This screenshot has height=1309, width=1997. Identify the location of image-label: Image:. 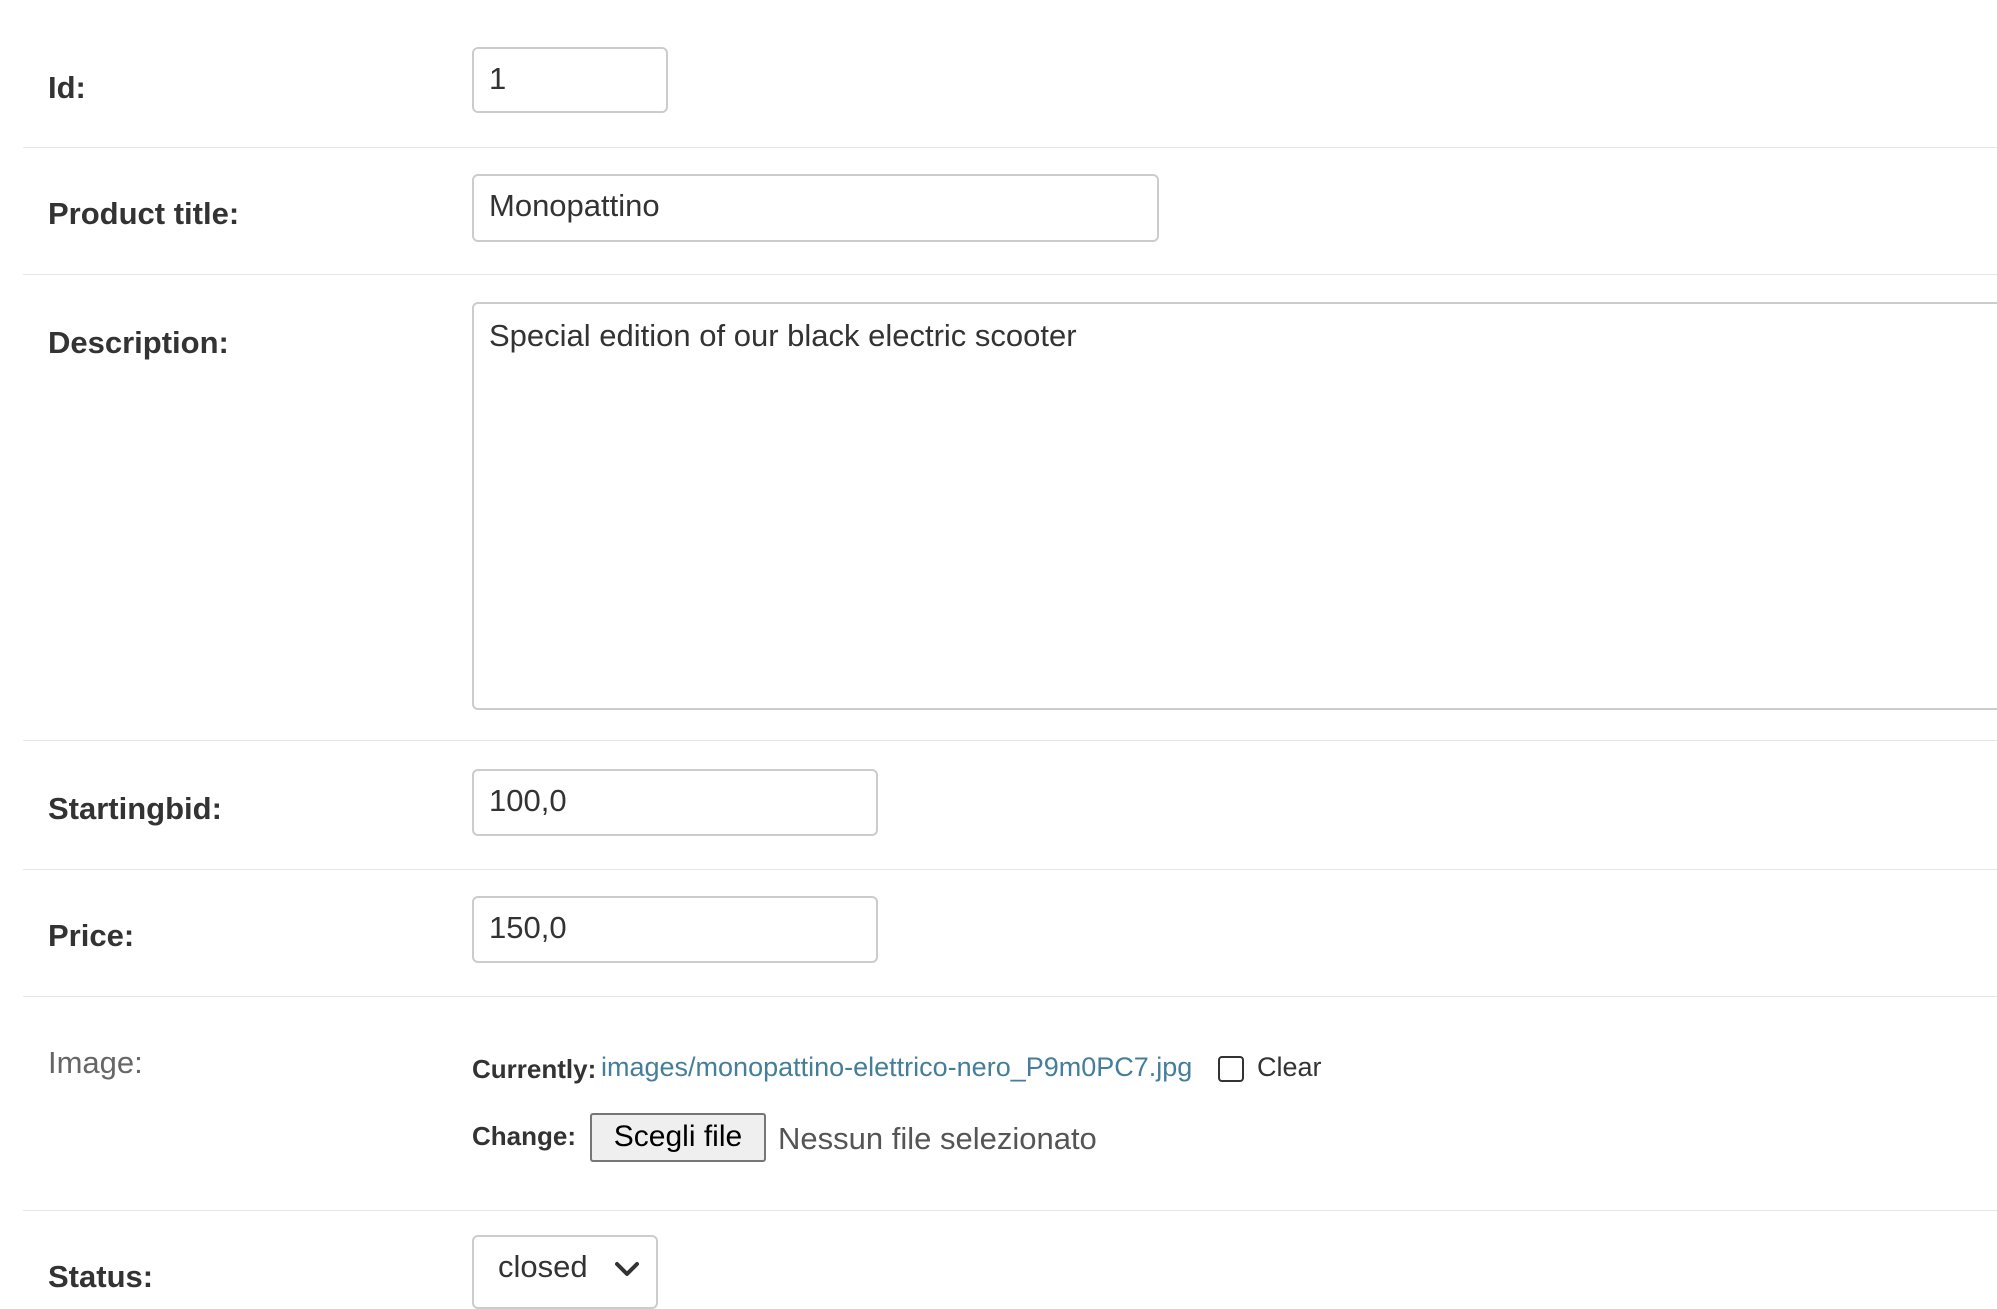
(95, 1062).